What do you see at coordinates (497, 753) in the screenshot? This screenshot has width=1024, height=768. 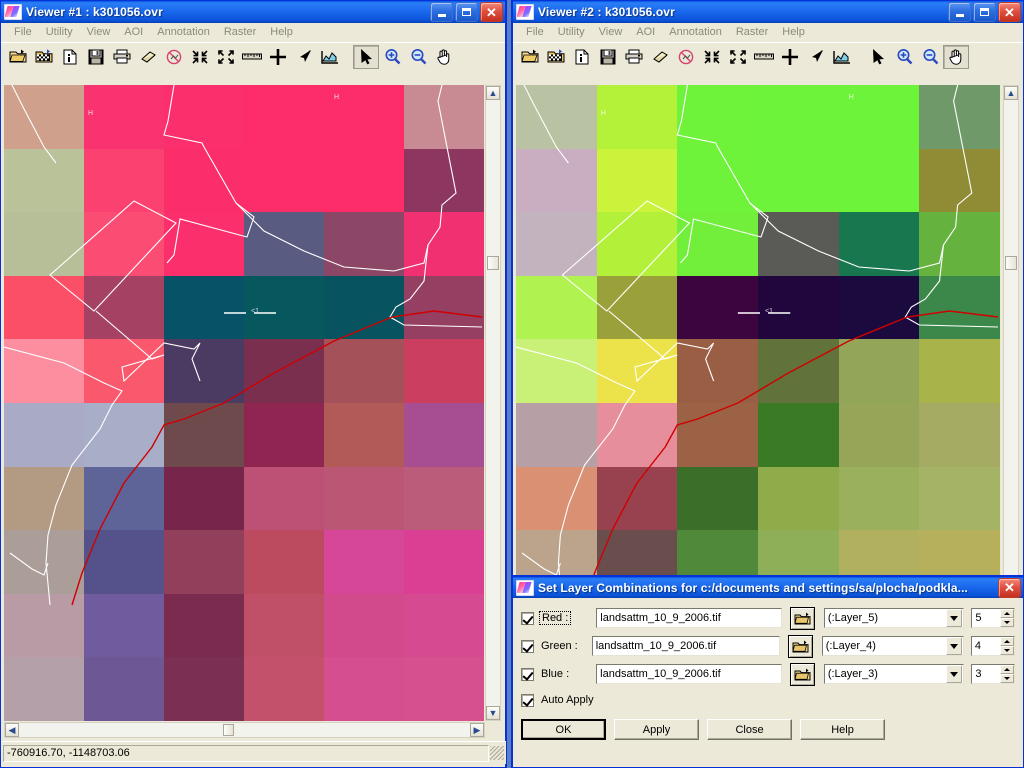 I see `resize-grip` at bounding box center [497, 753].